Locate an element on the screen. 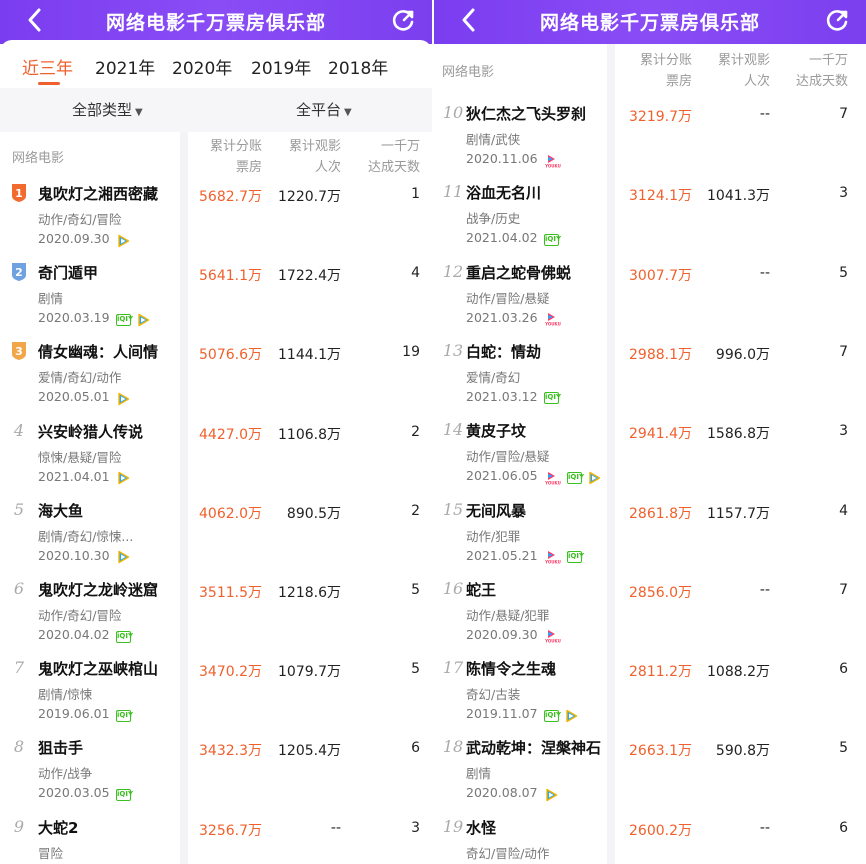 The image size is (866, 864). views-value: 1157.7万 is located at coordinates (738, 513).